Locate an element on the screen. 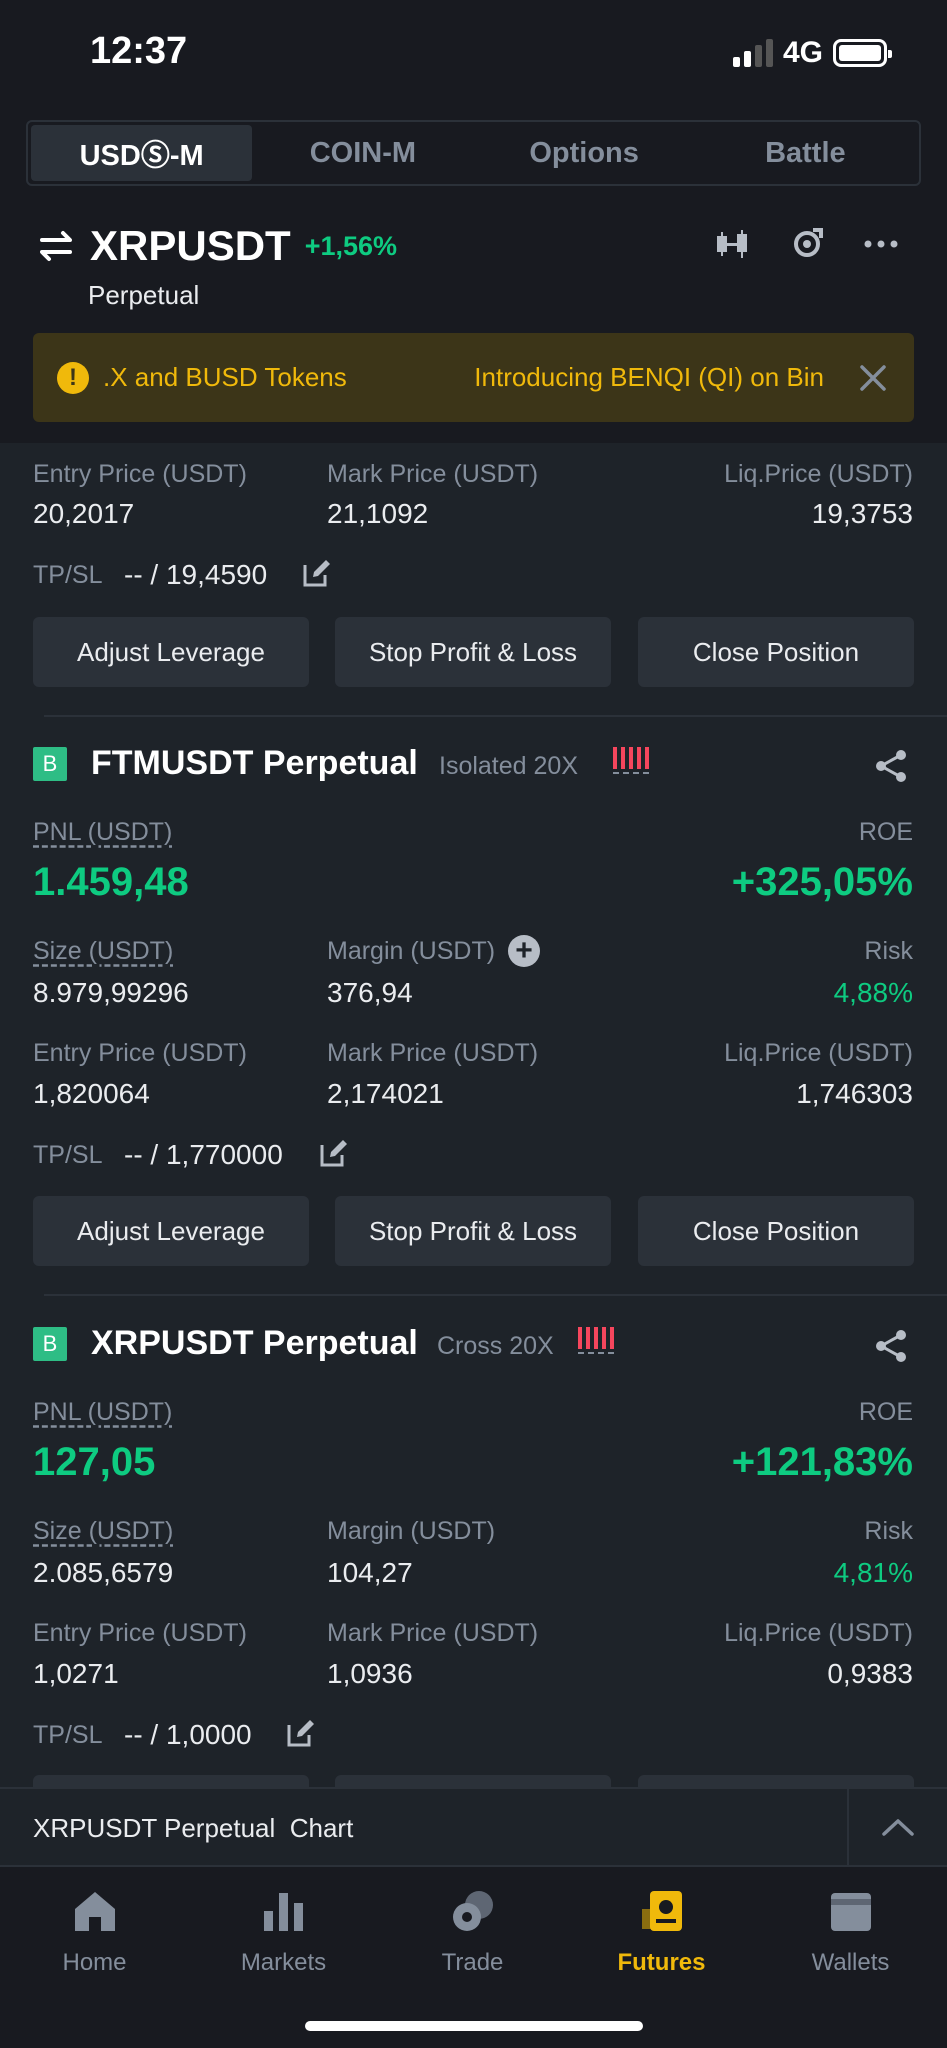 The width and height of the screenshot is (947, 2048). chart-drawer: XRPUSDT Perpetual Chart is located at coordinates (473, 1826).